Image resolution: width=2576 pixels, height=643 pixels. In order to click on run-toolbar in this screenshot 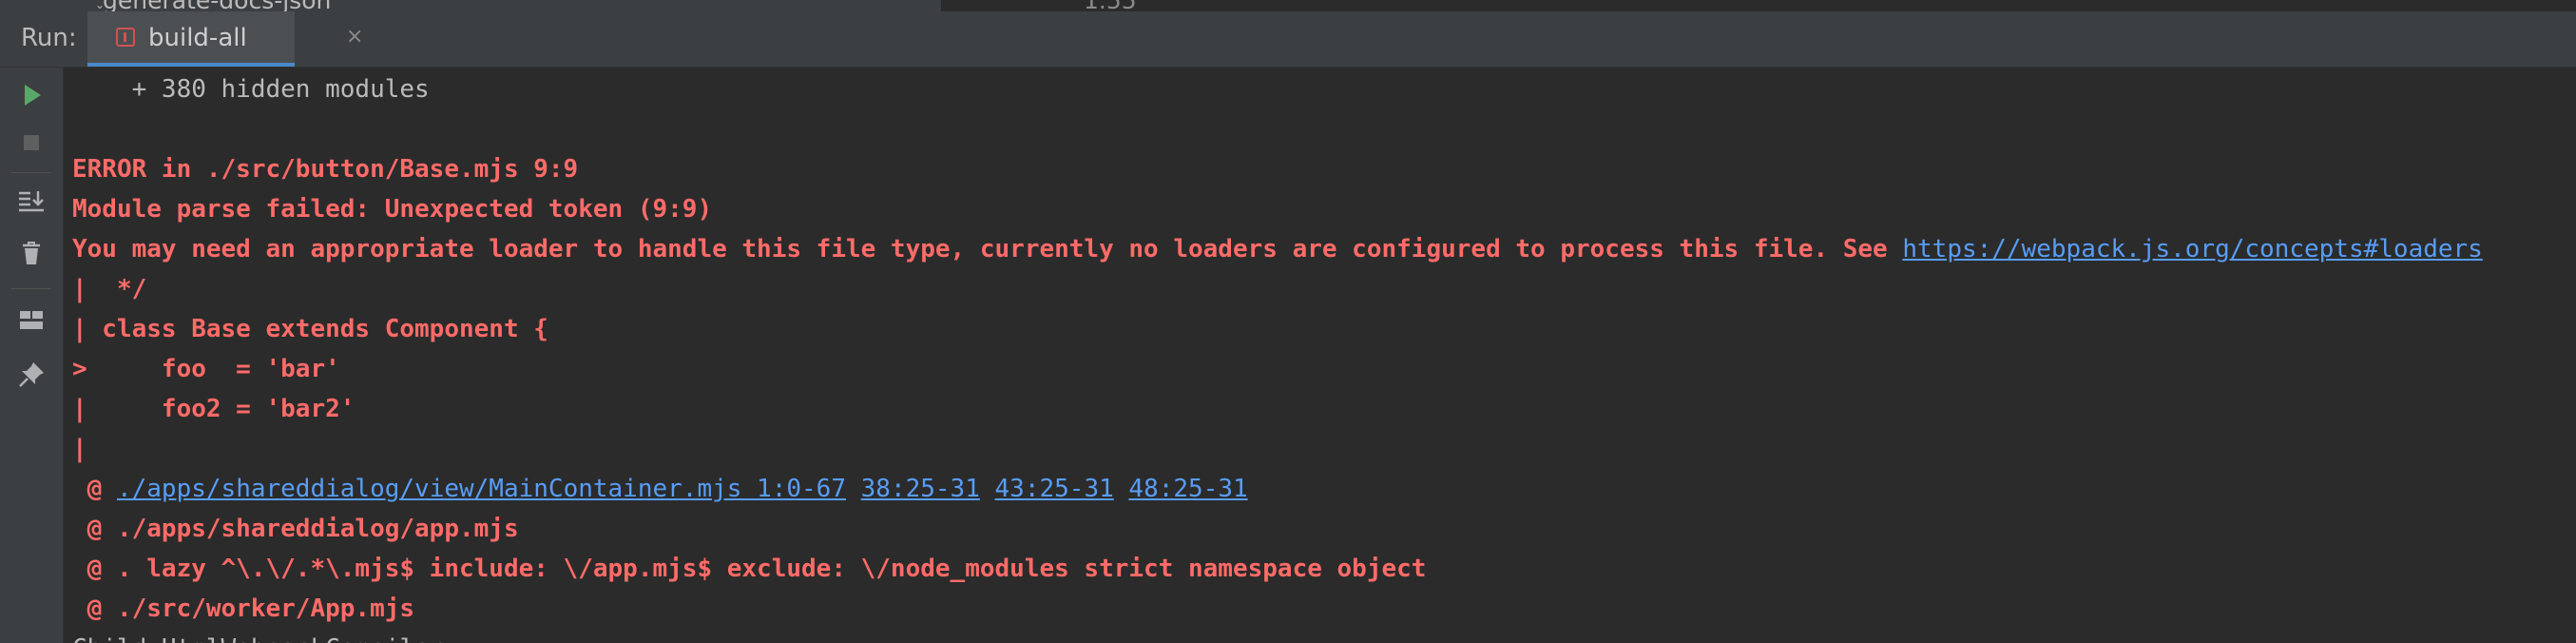, I will do `click(32, 355)`.